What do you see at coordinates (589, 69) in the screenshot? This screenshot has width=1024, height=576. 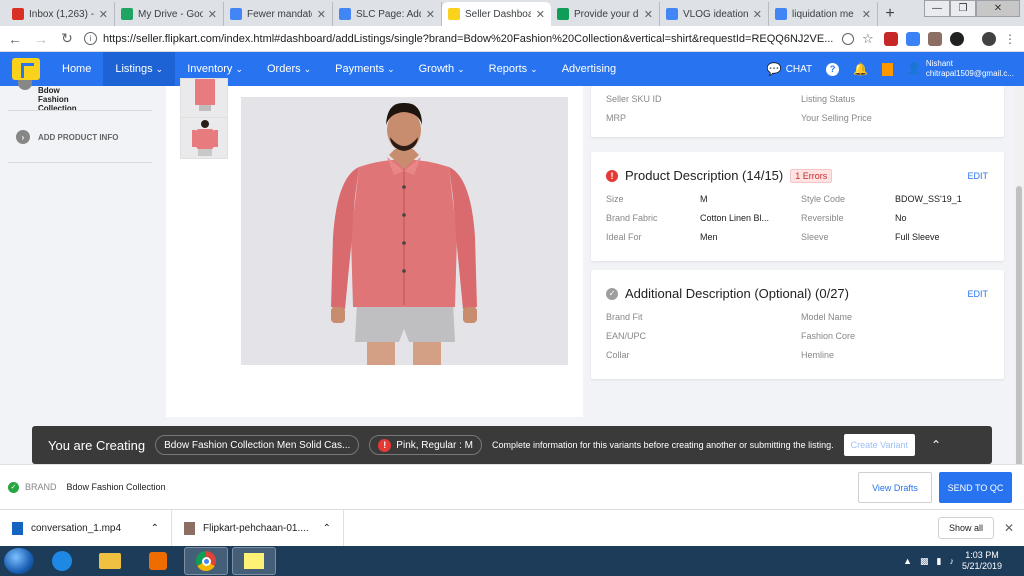 I see `nav-item-advertising: Advertising` at bounding box center [589, 69].